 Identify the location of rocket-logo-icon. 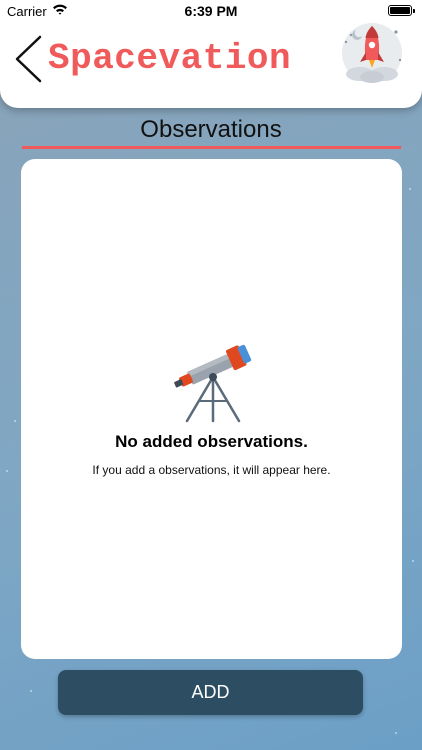
(372, 53).